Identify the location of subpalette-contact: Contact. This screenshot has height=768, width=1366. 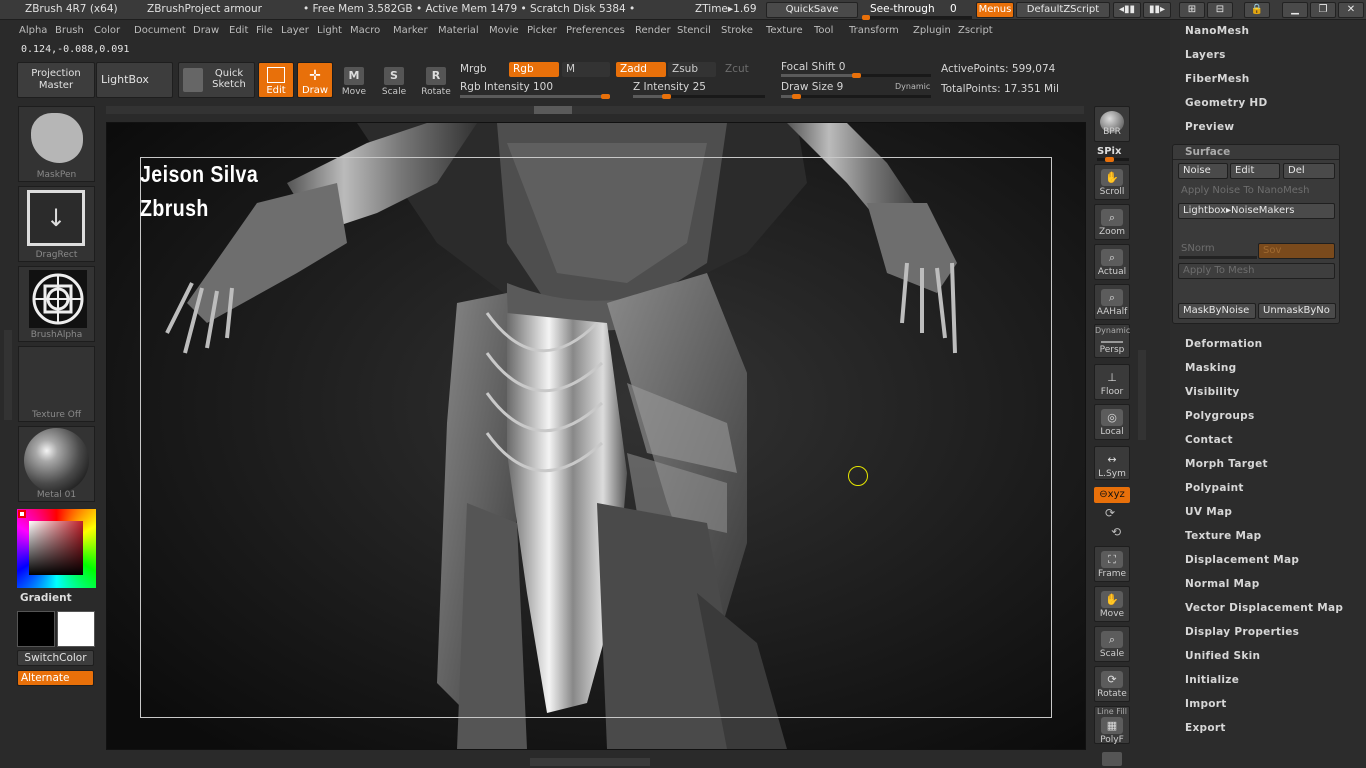
(1209, 440).